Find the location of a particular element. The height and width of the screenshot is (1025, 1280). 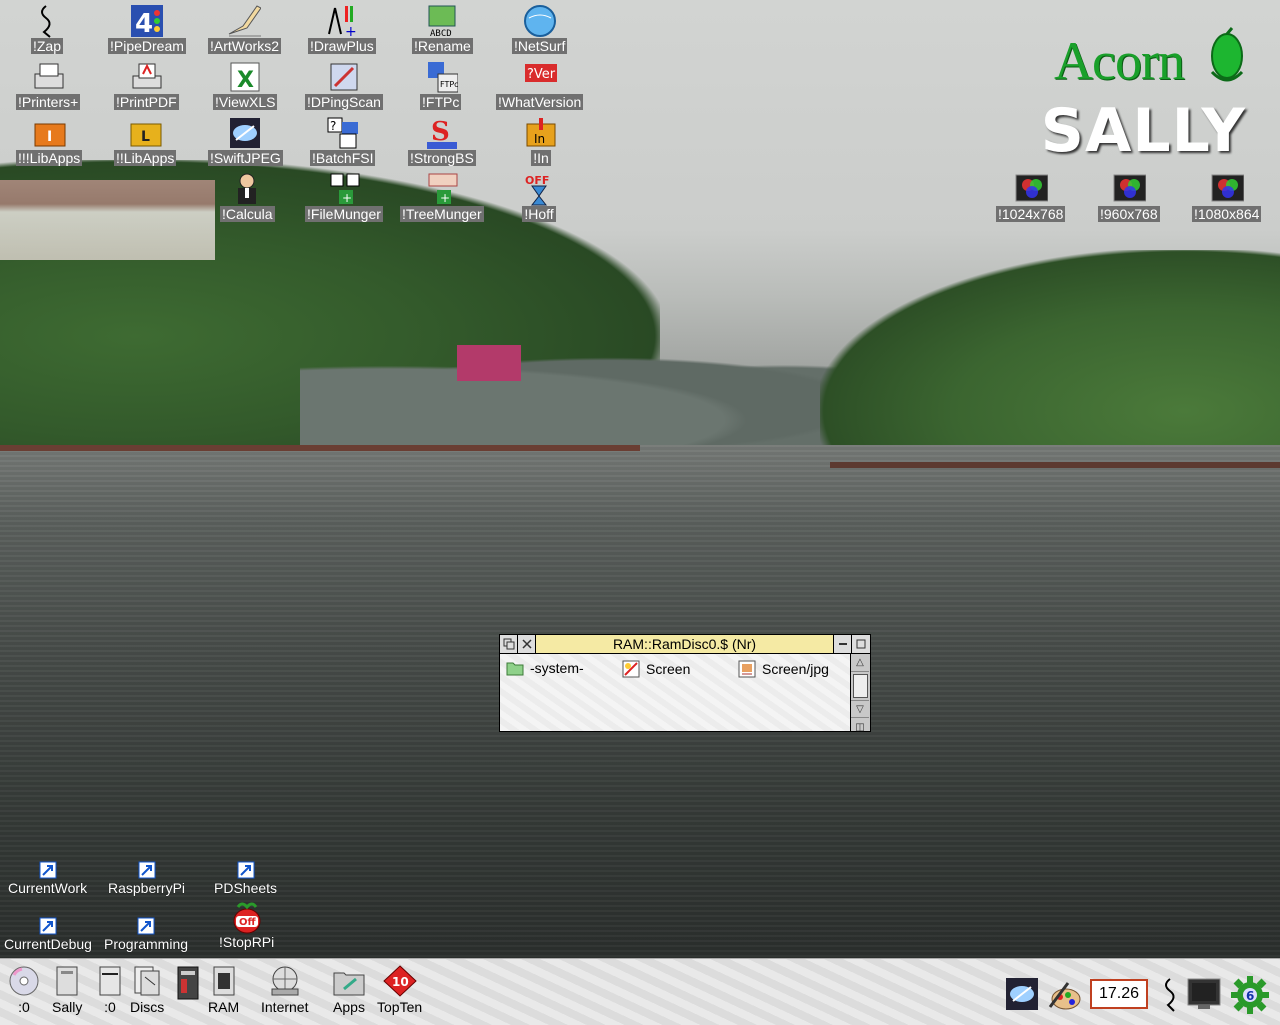

scroll-down-arrow: ▽ is located at coordinates (860, 709).